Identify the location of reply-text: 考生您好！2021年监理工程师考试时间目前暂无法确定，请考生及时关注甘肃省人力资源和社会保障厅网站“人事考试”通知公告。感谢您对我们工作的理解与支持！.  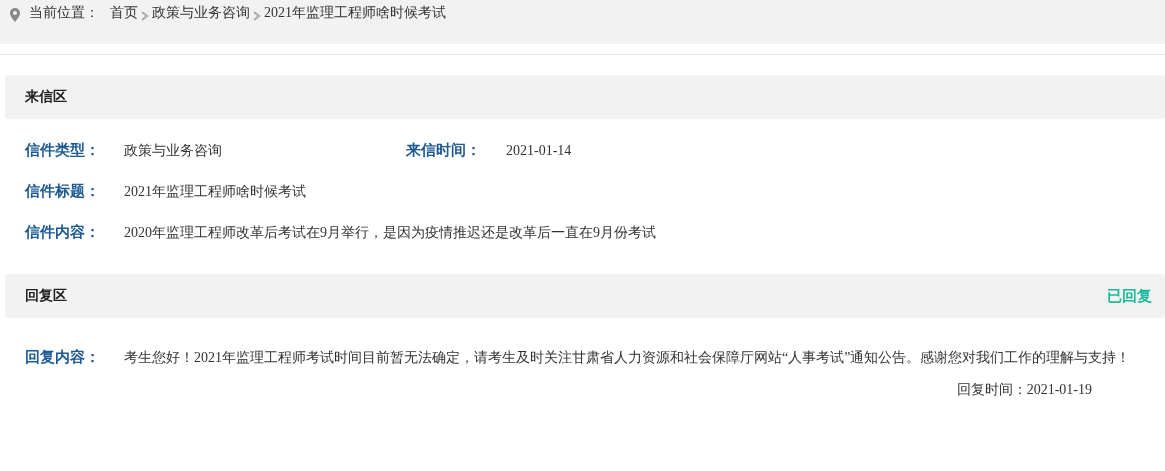
(628, 358).